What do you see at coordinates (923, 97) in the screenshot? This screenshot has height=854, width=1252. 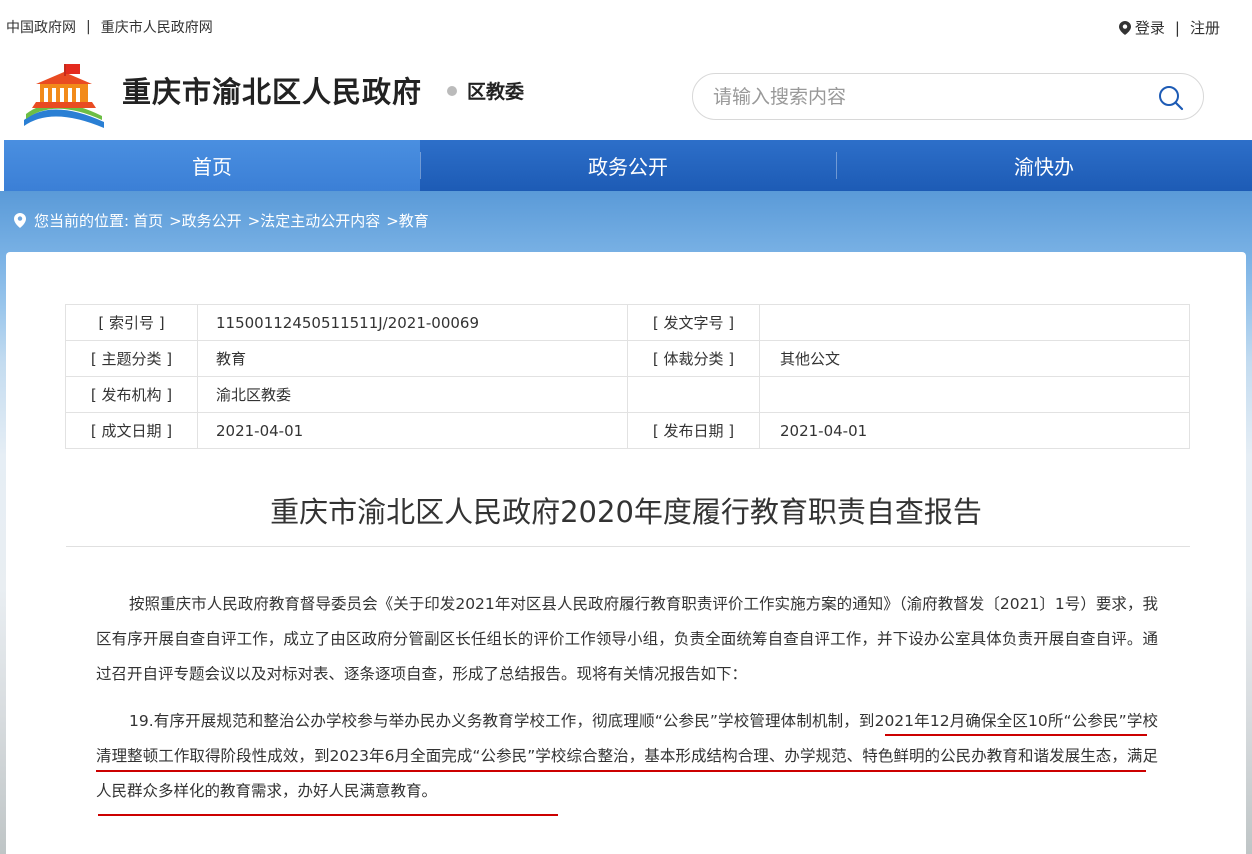 I see `search-input` at bounding box center [923, 97].